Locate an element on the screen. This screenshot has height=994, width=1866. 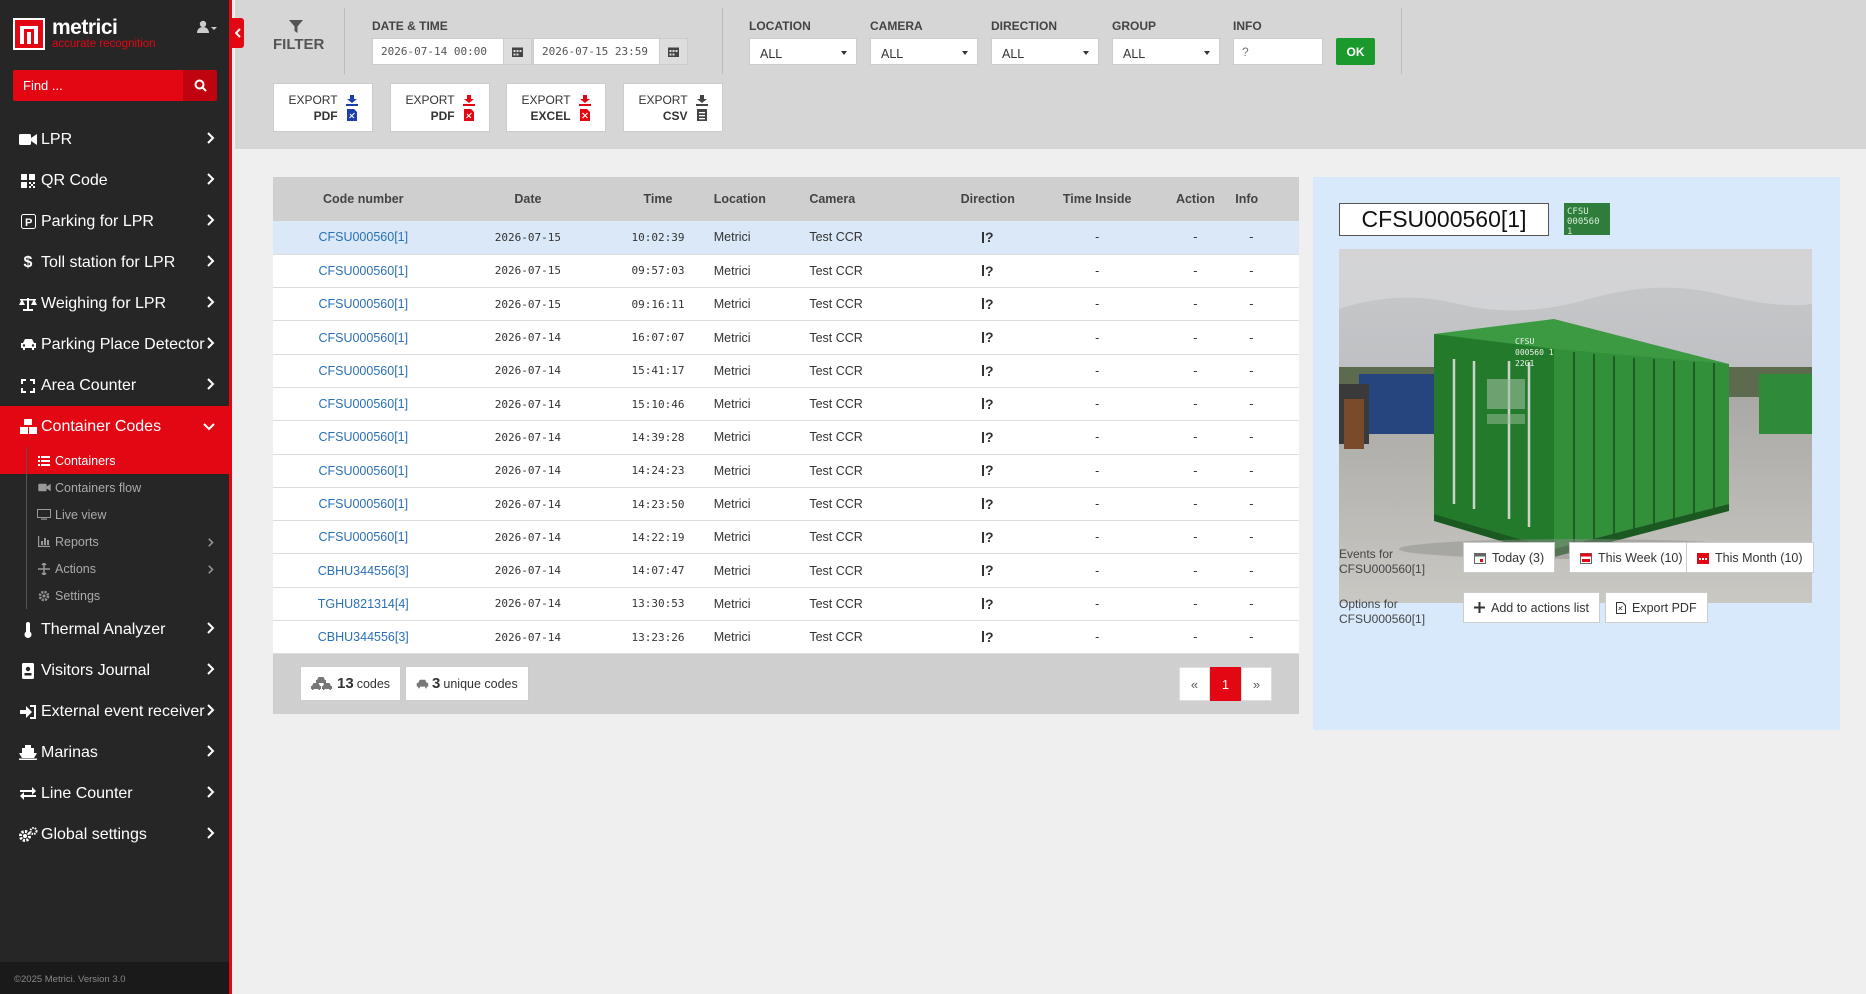
location-select: ALL is located at coordinates (803, 51).